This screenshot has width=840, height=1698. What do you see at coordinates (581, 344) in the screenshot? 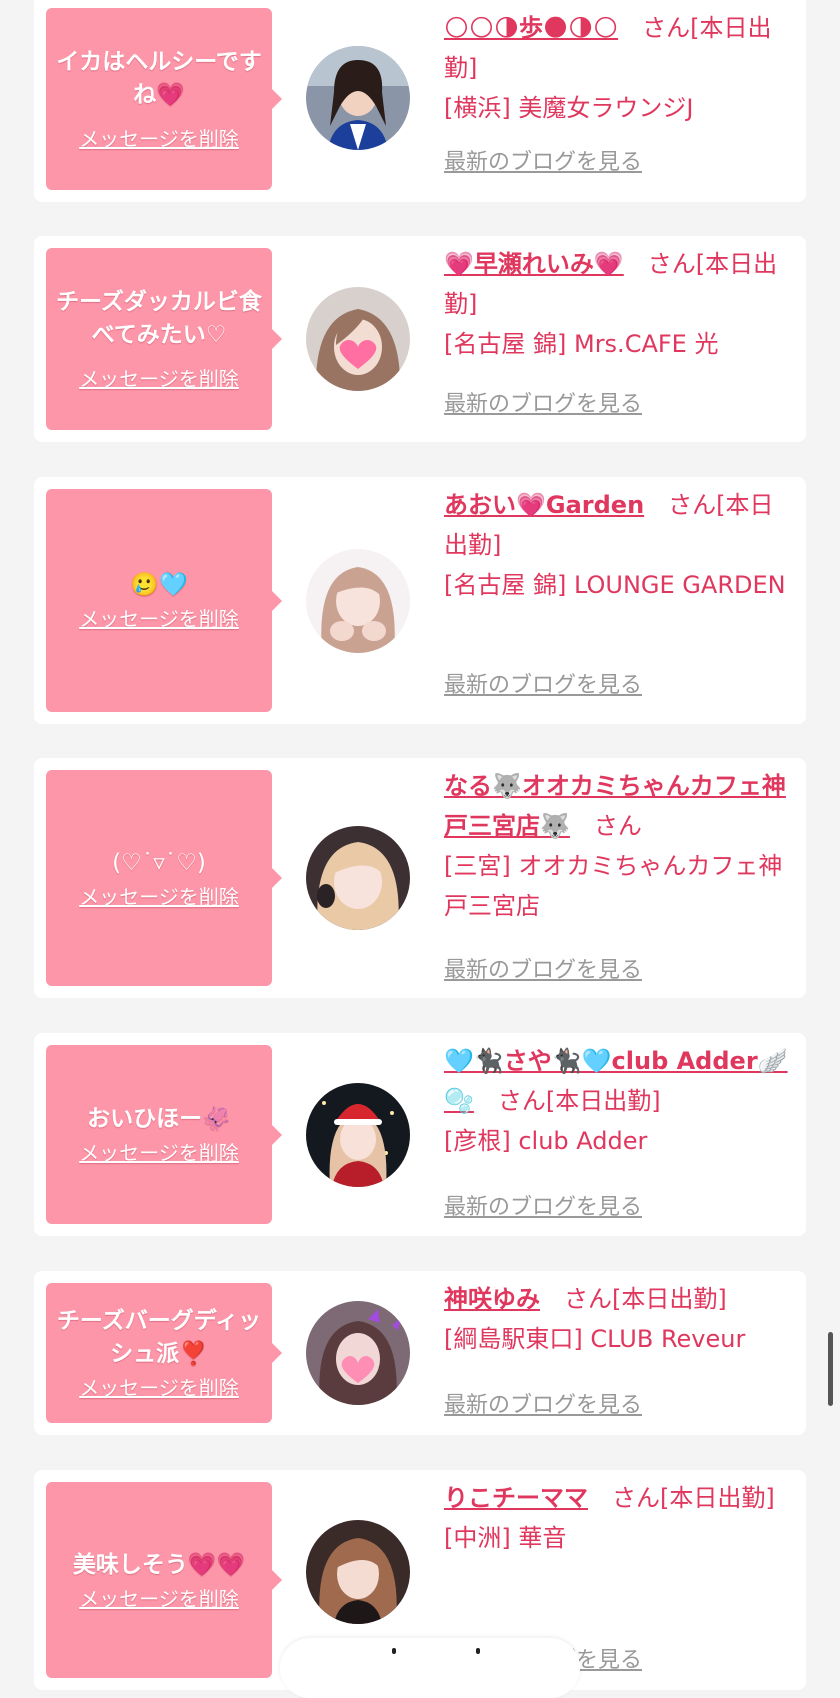
I see `shop-name: [名古屋 錦] Mrs.CAFE 光` at bounding box center [581, 344].